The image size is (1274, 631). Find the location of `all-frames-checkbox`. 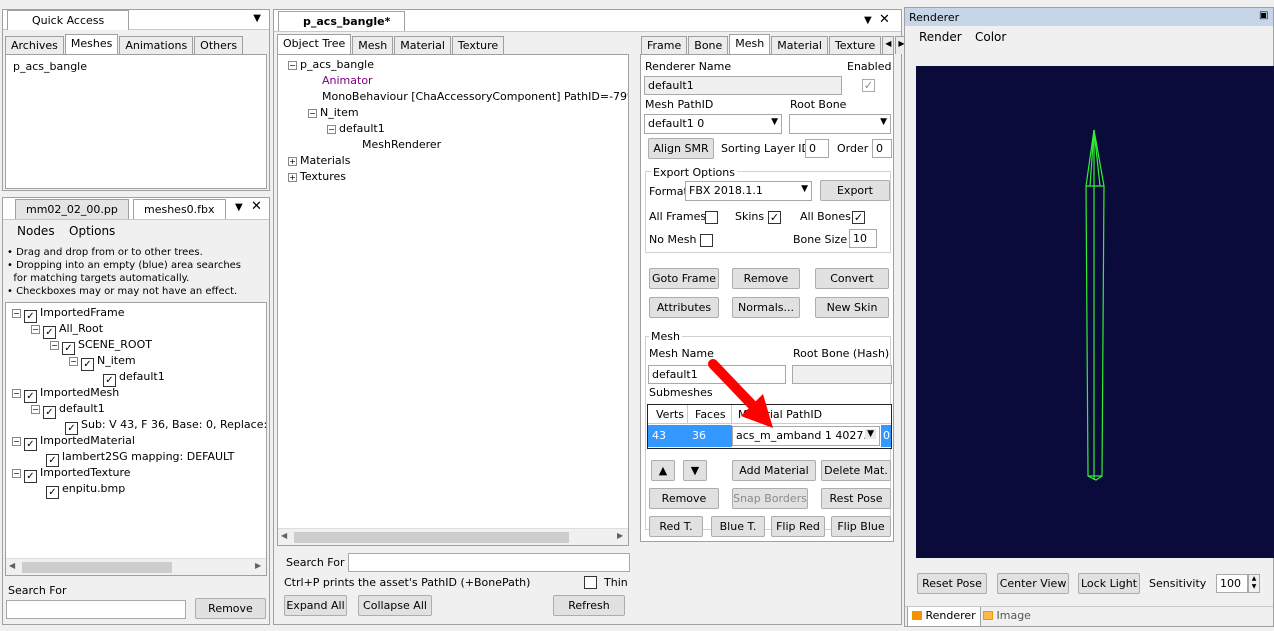

all-frames-checkbox is located at coordinates (711, 217).